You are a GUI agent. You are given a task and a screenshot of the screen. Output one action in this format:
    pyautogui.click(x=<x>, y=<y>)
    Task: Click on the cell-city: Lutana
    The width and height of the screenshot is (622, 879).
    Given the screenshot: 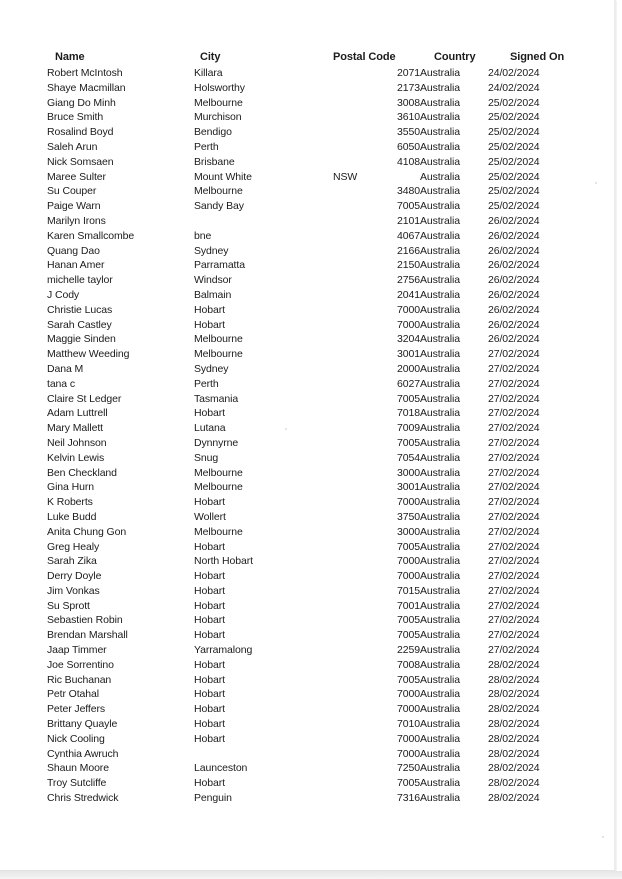 What is the action you would take?
    pyautogui.click(x=210, y=428)
    